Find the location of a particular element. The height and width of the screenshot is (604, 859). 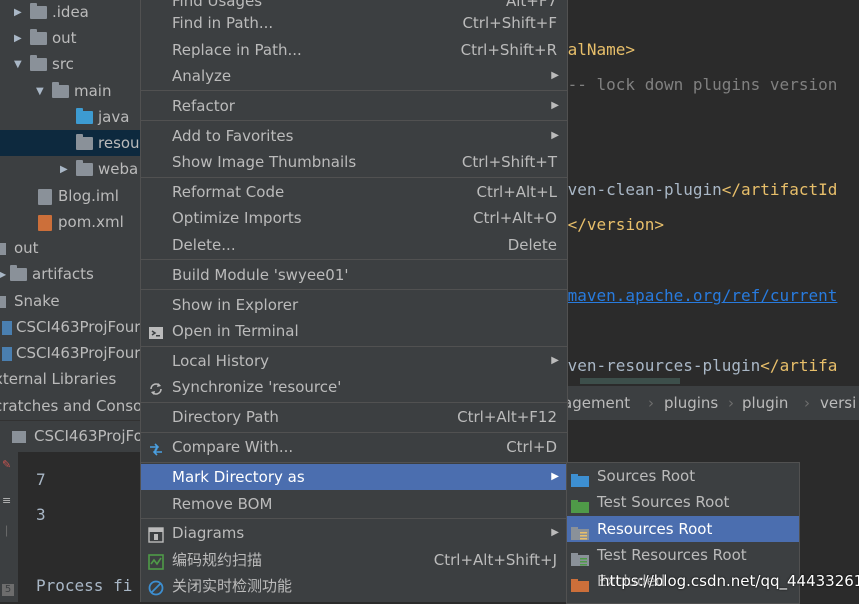

diagram-icon is located at coordinates (156, 534).